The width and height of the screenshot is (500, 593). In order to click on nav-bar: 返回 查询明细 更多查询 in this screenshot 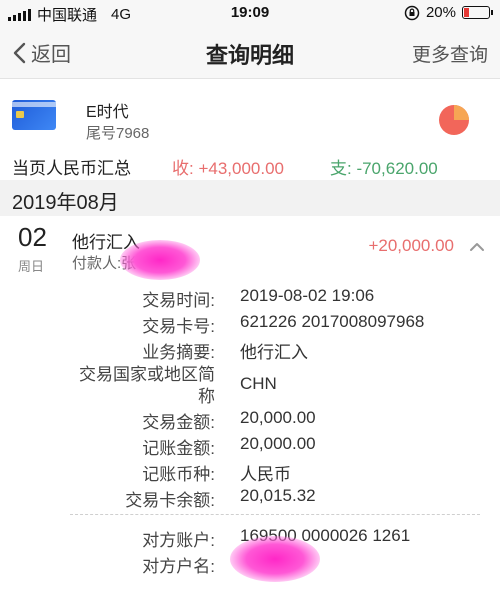, I will do `click(250, 52)`.